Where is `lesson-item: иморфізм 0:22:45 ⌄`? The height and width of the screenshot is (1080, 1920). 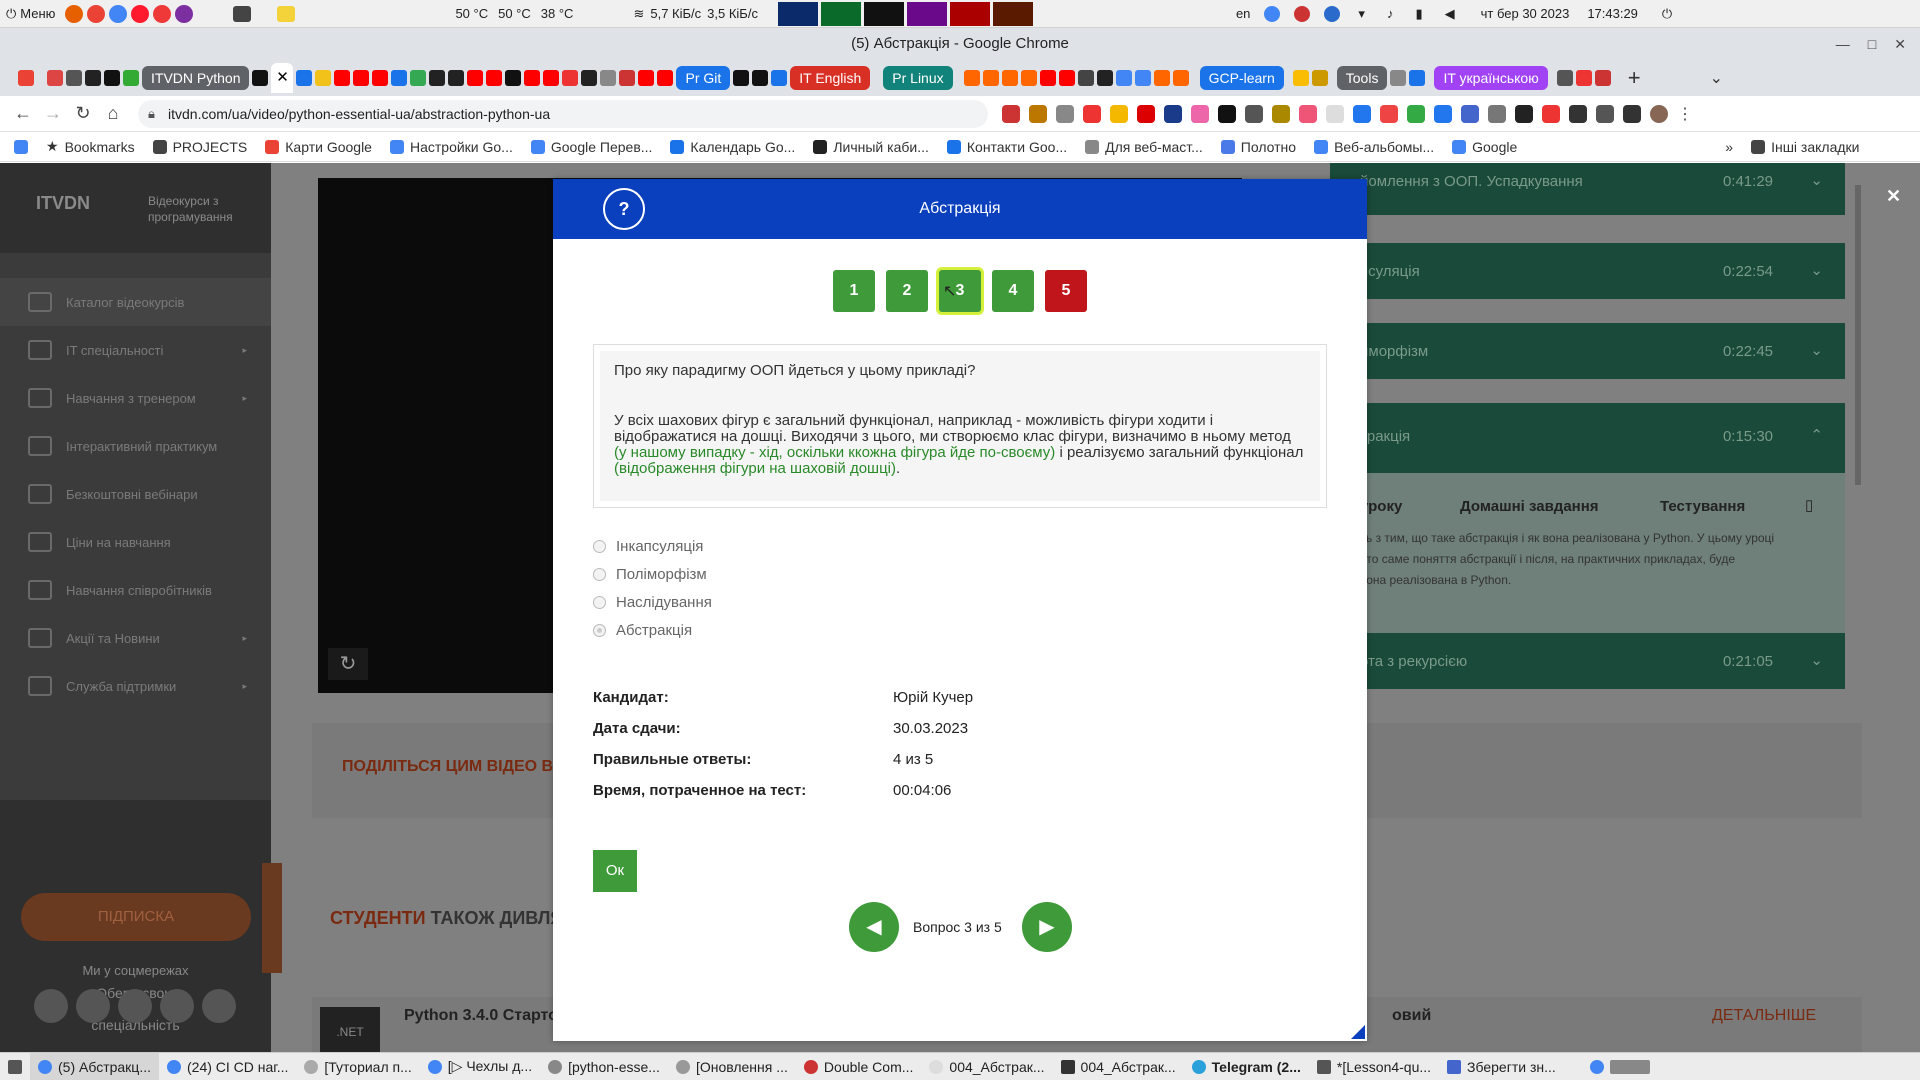 lesson-item: иморфізм 0:22:45 ⌄ is located at coordinates (1587, 351).